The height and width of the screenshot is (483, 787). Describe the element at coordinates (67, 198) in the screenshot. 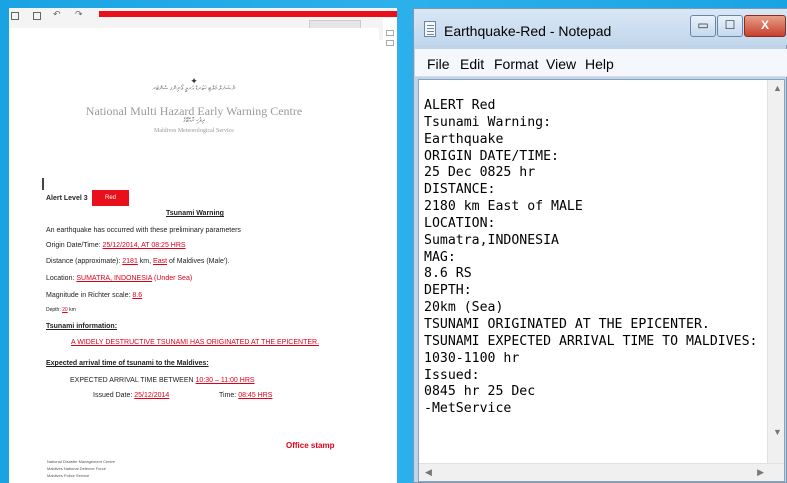

I see `alert-level-label: Alert Level 3` at that location.